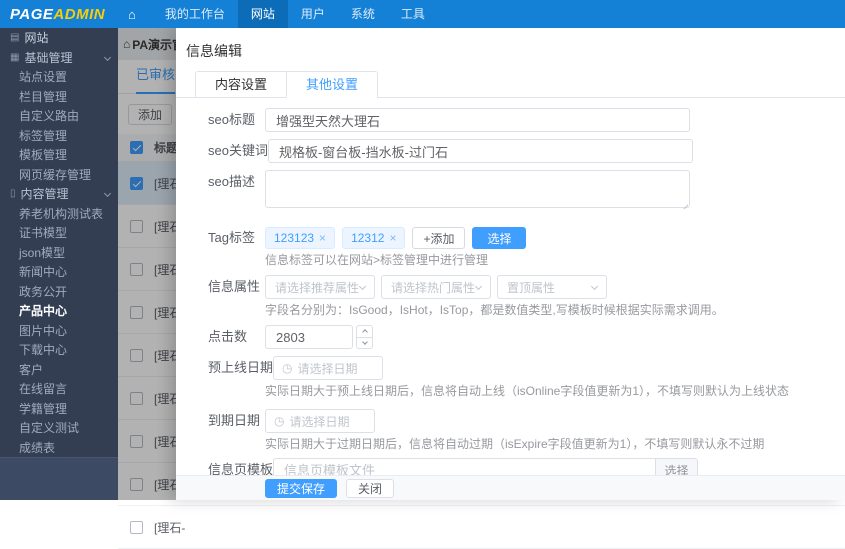 The image size is (845, 549). What do you see at coordinates (59, 389) in the screenshot?
I see `sidebar-item-online-message: 在线留言` at bounding box center [59, 389].